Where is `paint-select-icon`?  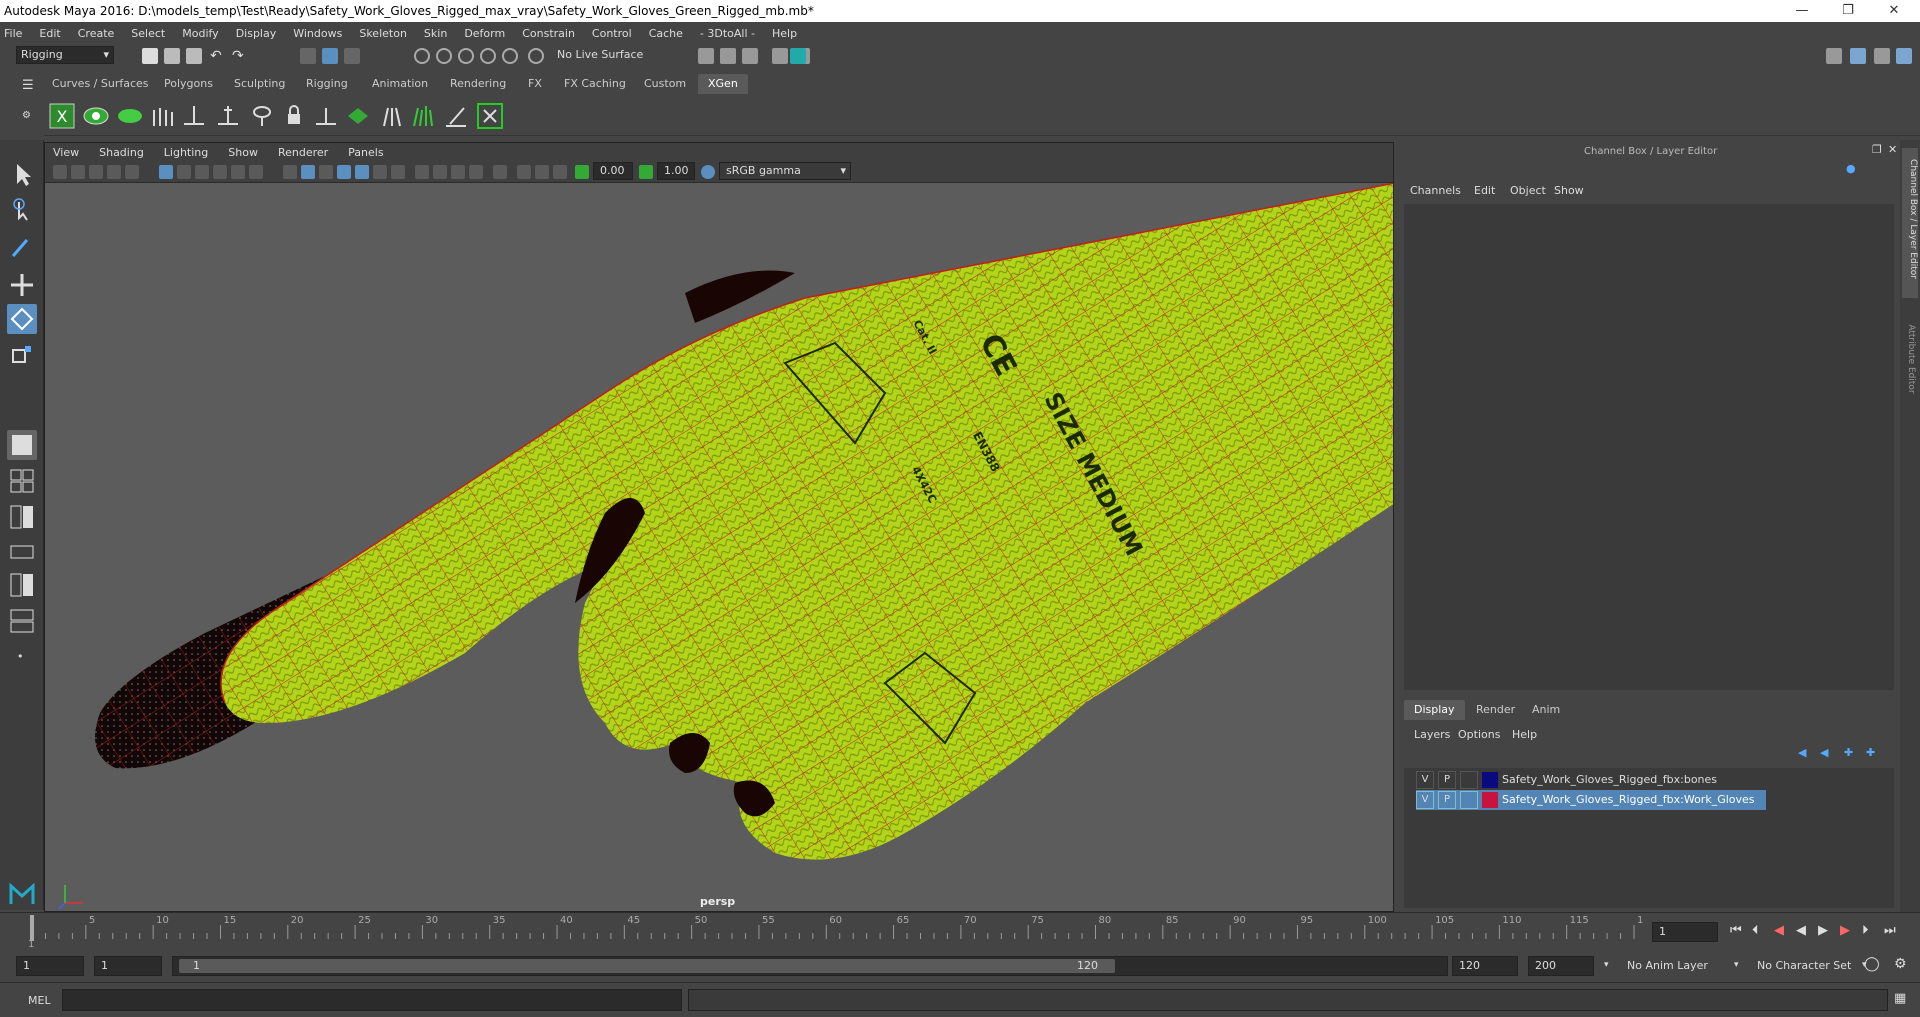 paint-select-icon is located at coordinates (22, 247).